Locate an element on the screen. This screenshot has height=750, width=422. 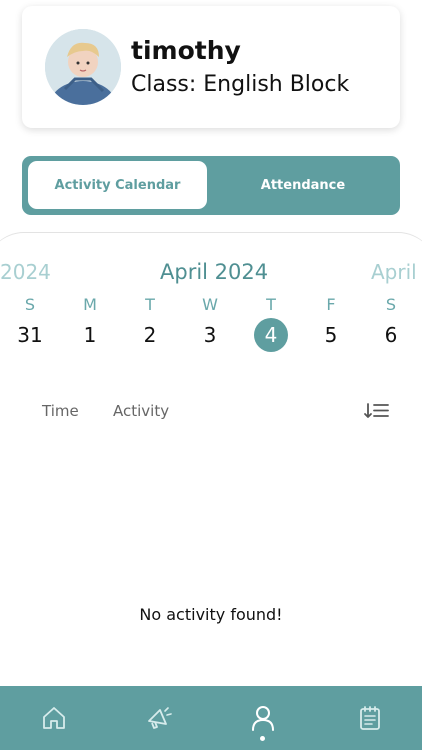
weekday-label: F is located at coordinates (331, 304).